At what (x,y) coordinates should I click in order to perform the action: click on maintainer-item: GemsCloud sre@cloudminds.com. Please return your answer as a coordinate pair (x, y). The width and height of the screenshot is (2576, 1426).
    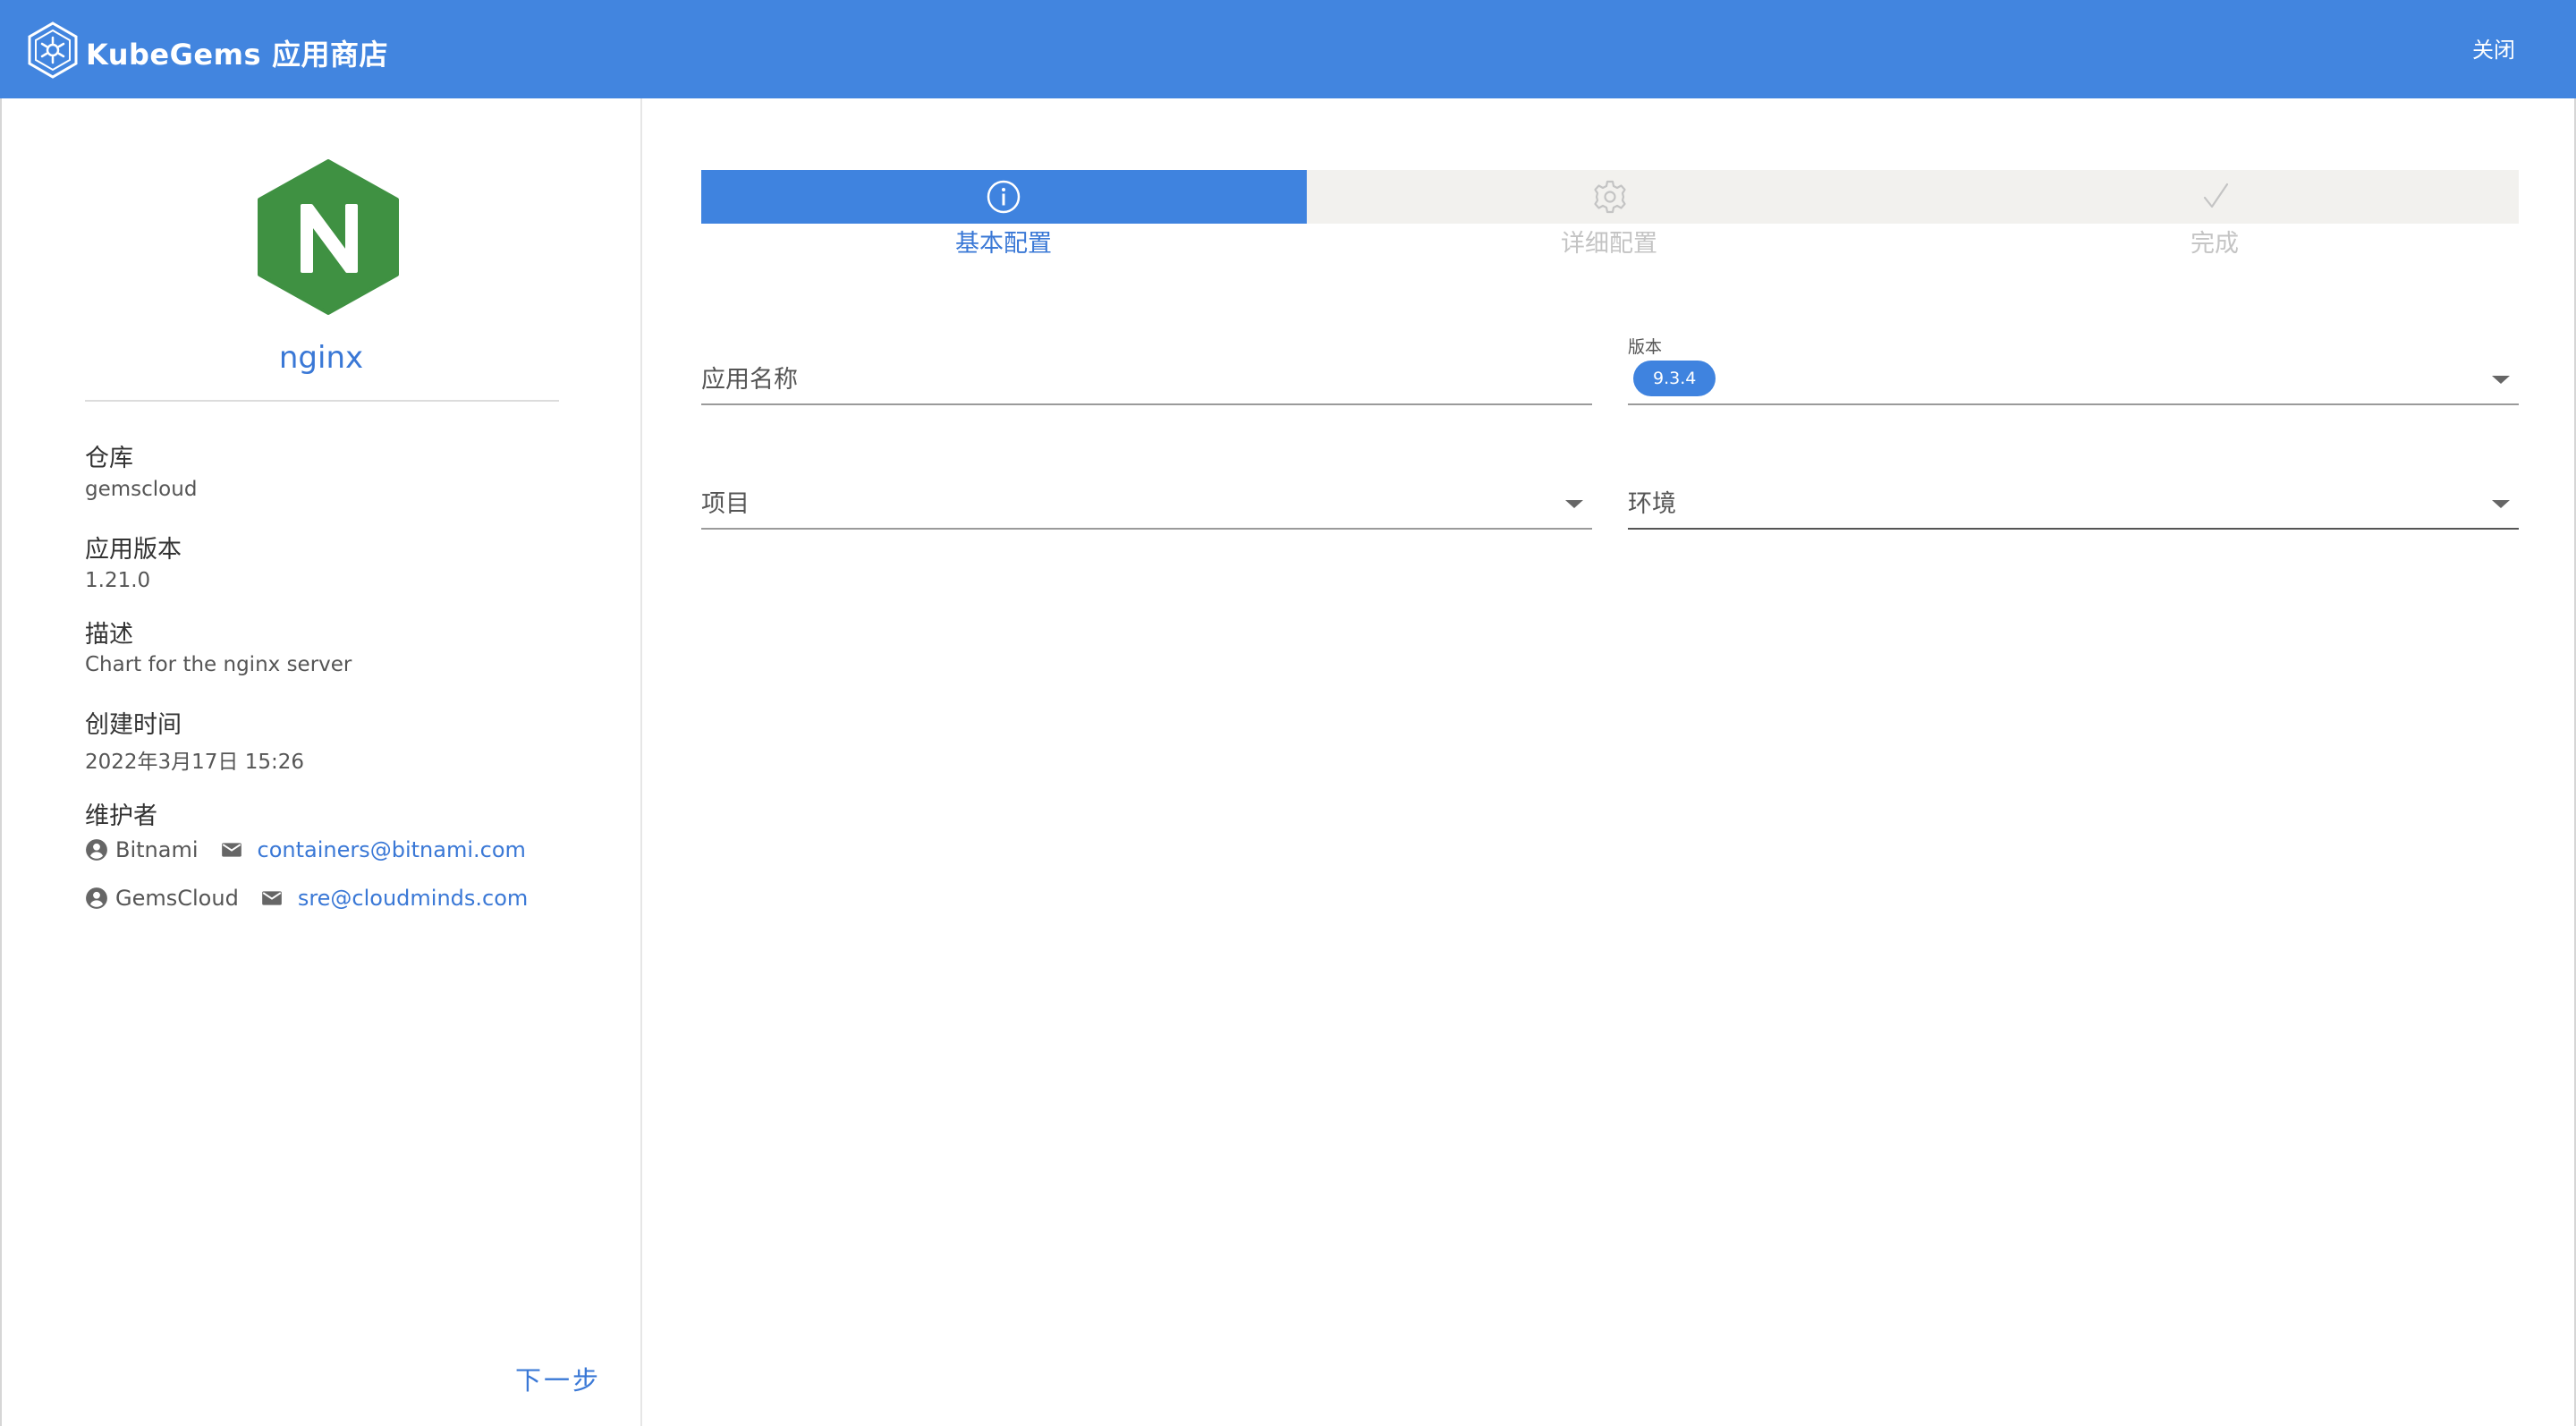
    Looking at the image, I should click on (306, 898).